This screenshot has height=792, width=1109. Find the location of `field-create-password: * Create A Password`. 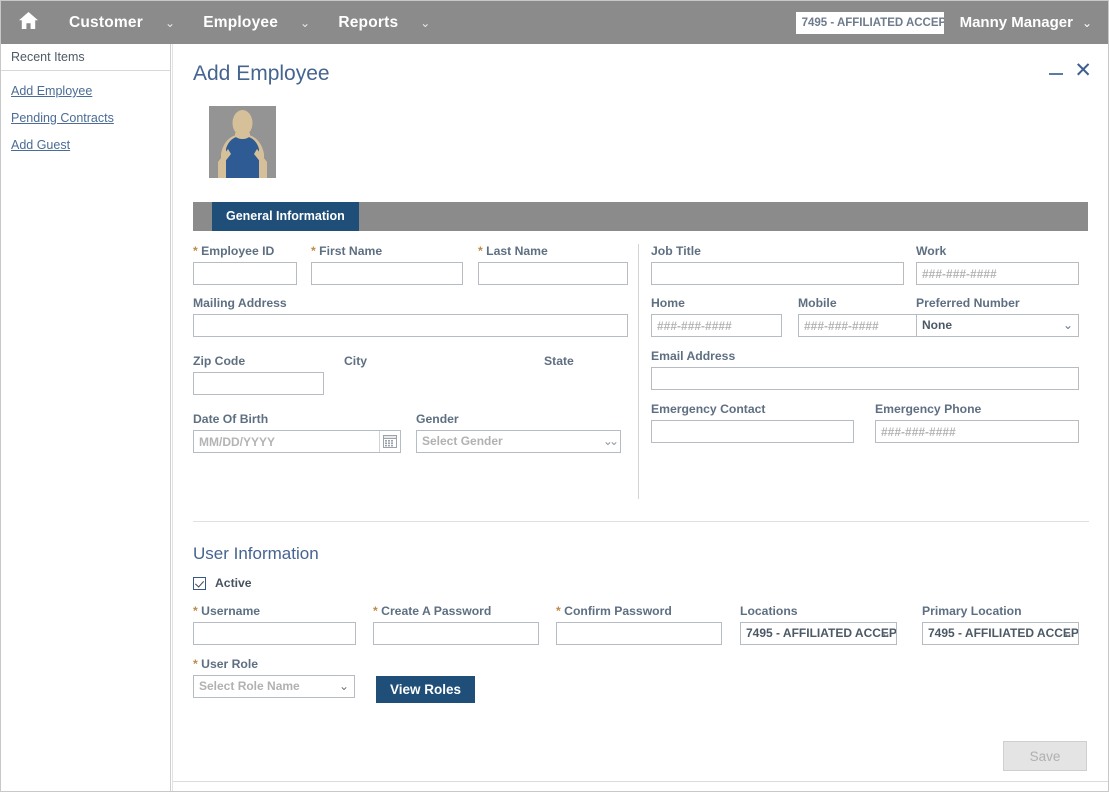

field-create-password: * Create A Password is located at coordinates (456, 624).